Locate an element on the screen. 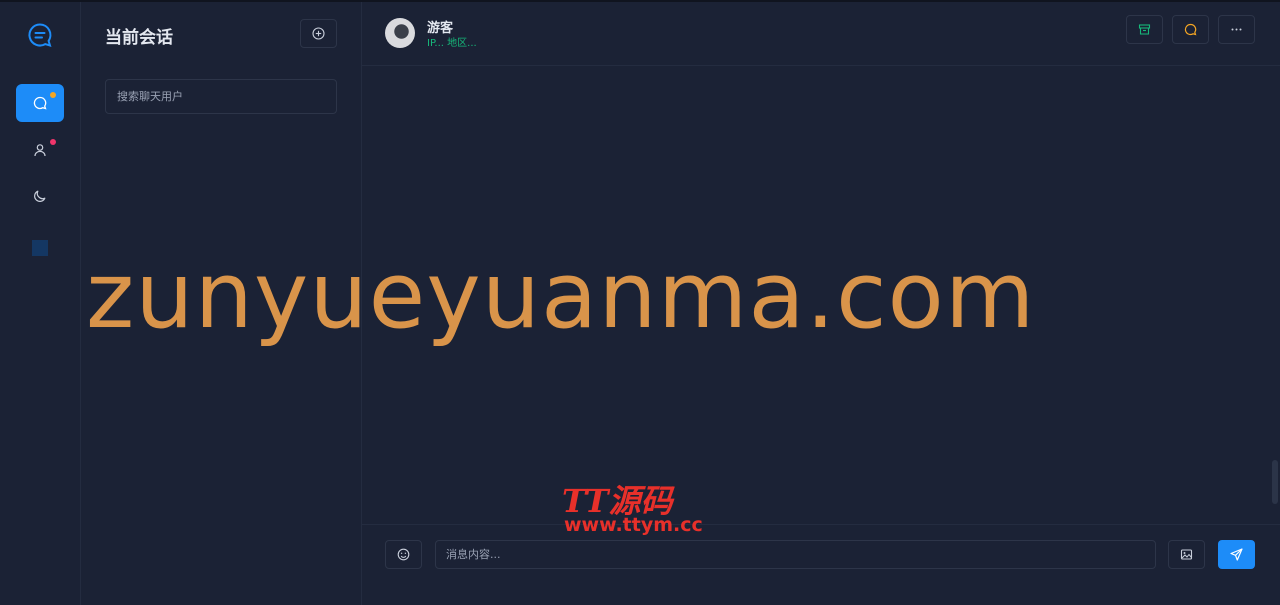 The width and height of the screenshot is (1280, 605). theme-toggle-button is located at coordinates (40, 196).